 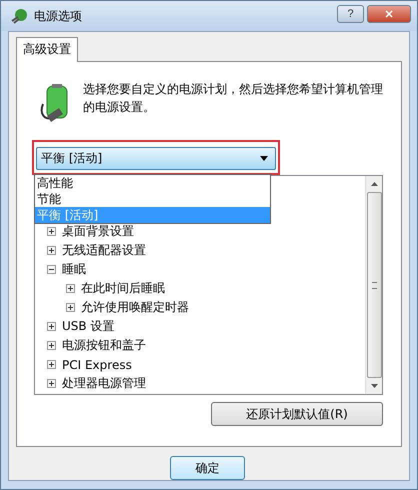 I want to click on tree-item: 睡眠, so click(x=74, y=269).